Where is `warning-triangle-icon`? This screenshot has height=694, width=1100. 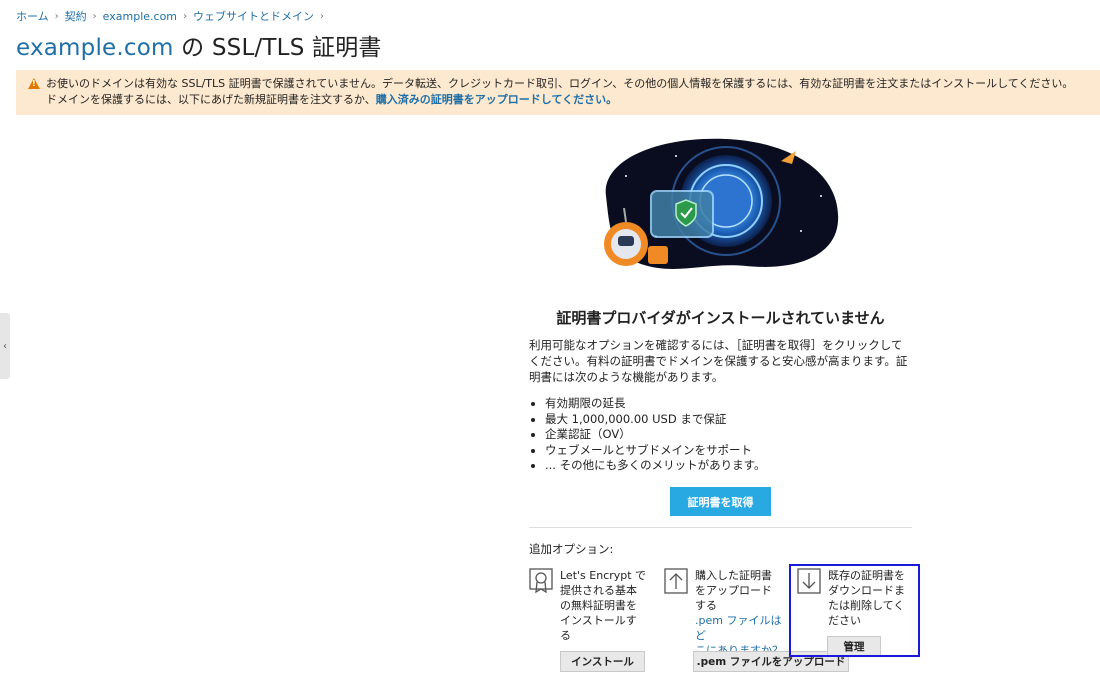
warning-triangle-icon is located at coordinates (34, 83).